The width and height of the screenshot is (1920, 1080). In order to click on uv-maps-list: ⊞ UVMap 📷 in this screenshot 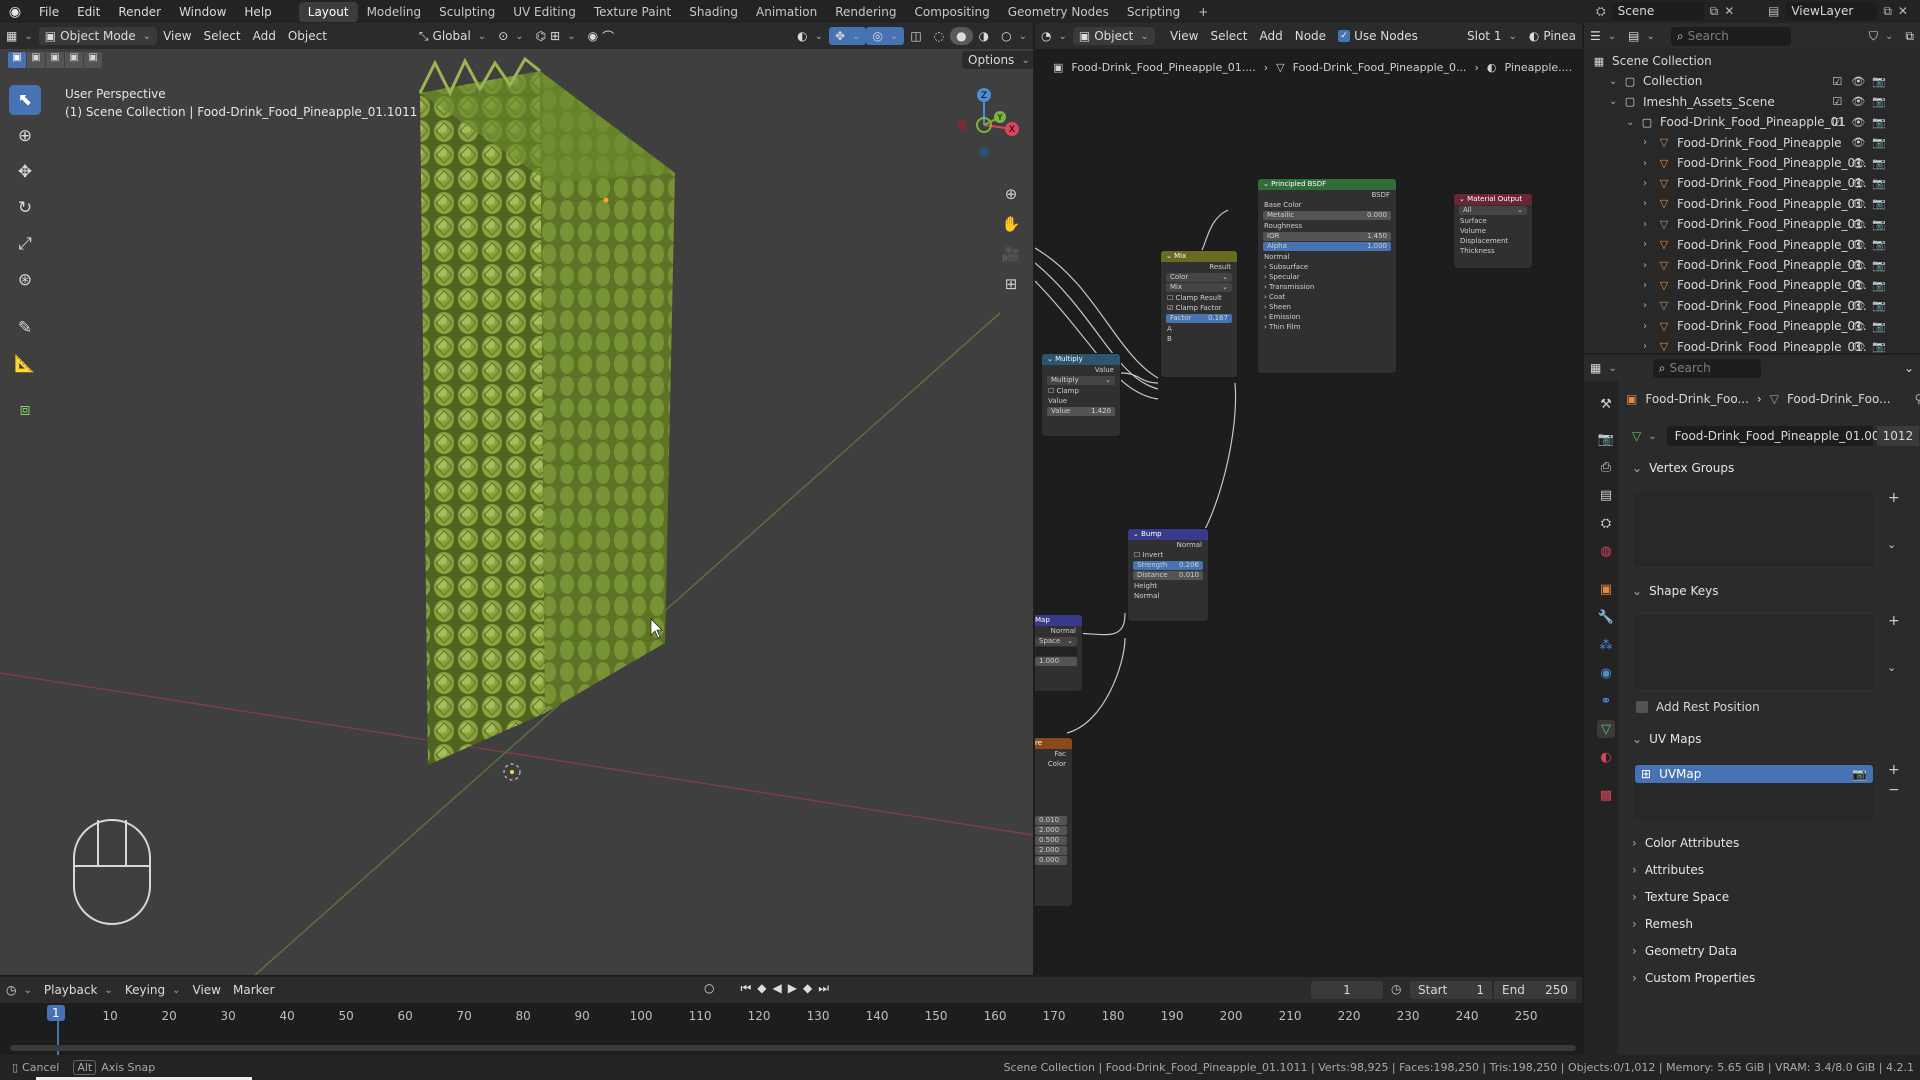, I will do `click(1754, 792)`.